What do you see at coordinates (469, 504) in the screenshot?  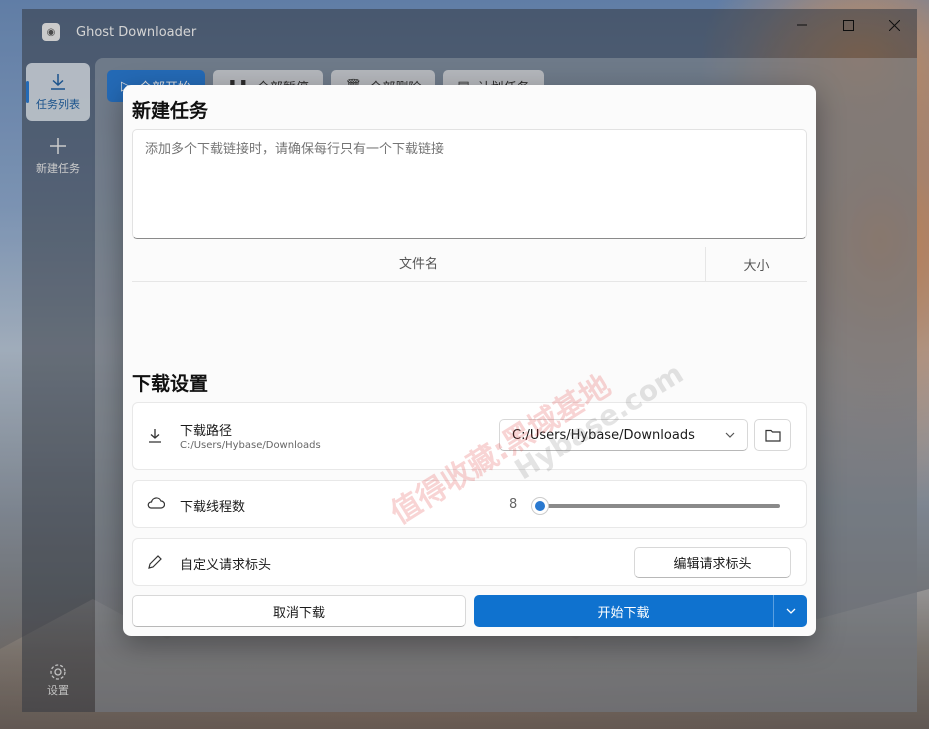 I see `download-threads-card: 下载线程数 8` at bounding box center [469, 504].